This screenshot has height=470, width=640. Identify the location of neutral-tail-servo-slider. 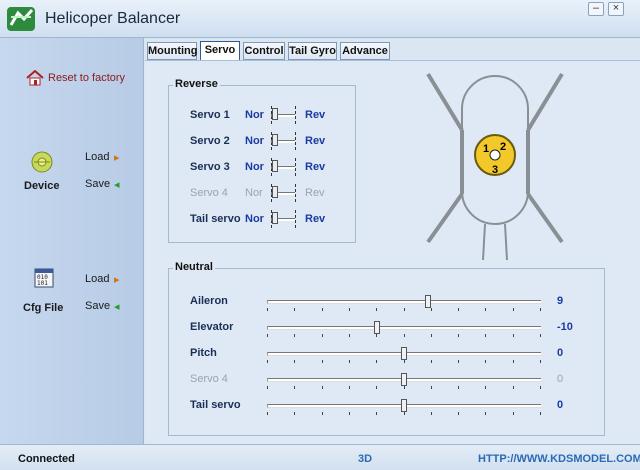
(404, 406).